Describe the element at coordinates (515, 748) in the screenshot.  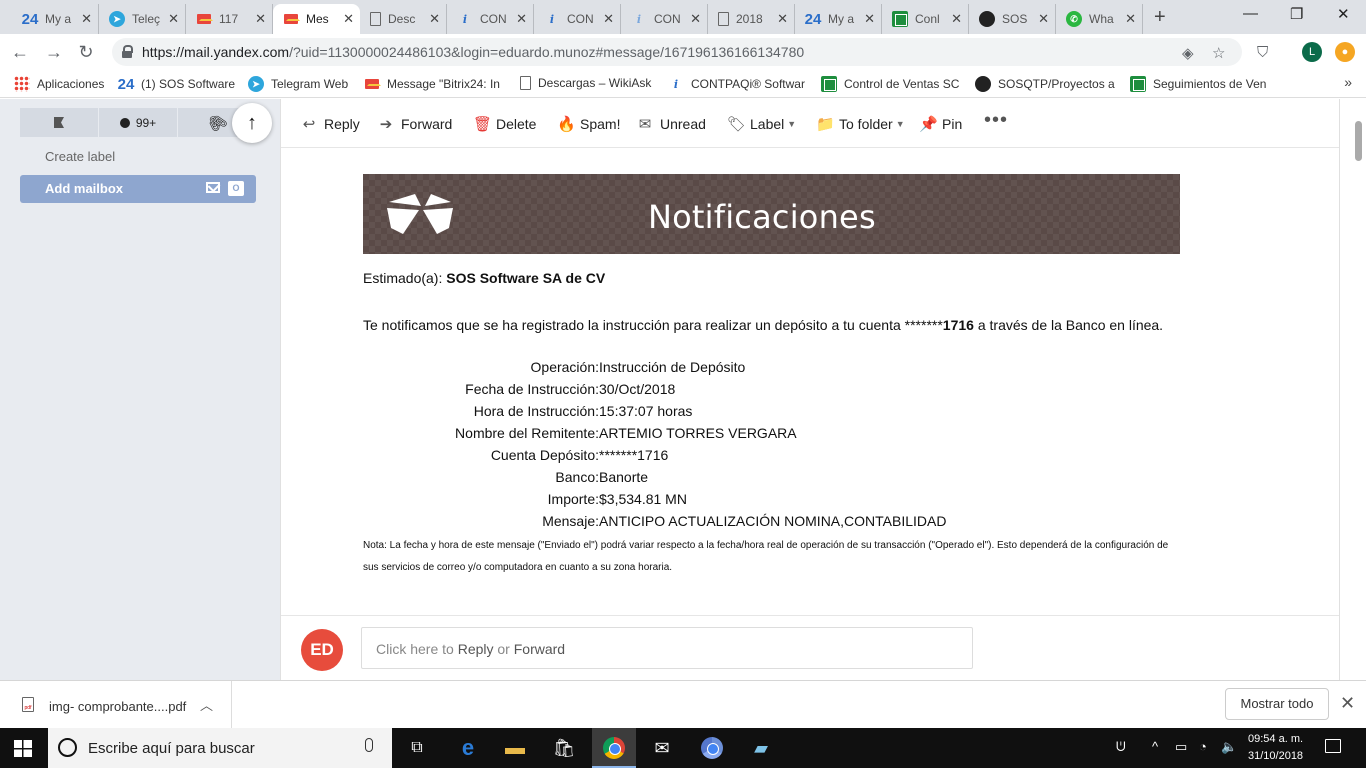
I see `file-explorer-icon: ▬` at that location.